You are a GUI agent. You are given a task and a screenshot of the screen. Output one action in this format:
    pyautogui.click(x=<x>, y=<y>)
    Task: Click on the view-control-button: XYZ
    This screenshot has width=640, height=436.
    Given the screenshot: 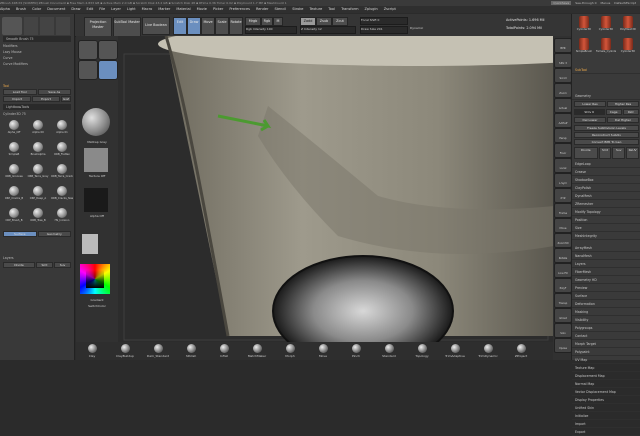 What is the action you would take?
    pyautogui.click(x=563, y=195)
    